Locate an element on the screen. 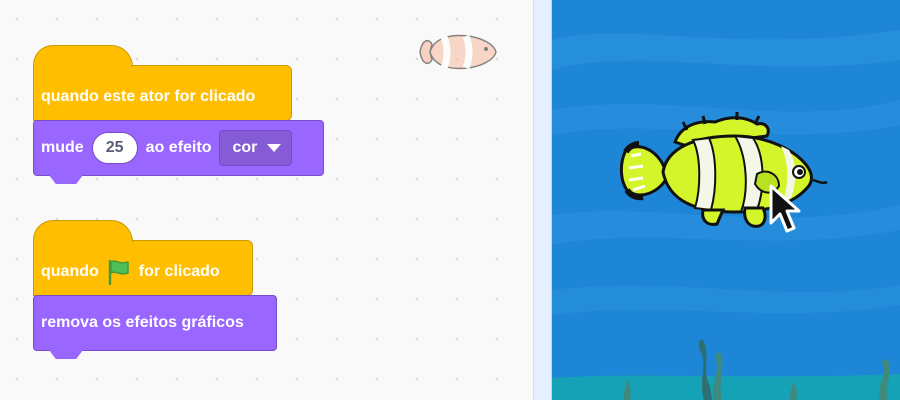 Image resolution: width=900 pixels, height=400 pixels. change-label: mude is located at coordinates (62, 147).